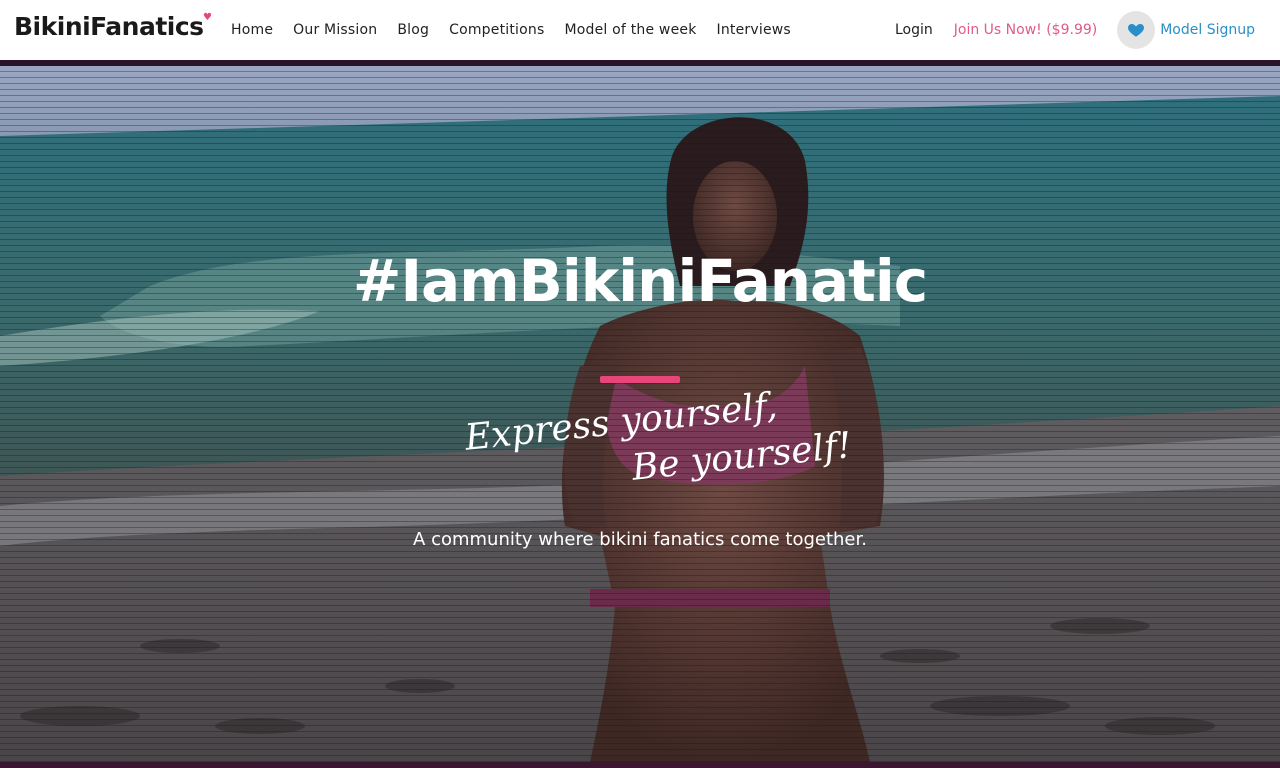 The height and width of the screenshot is (768, 1280). I want to click on login-link: Login, so click(914, 30).